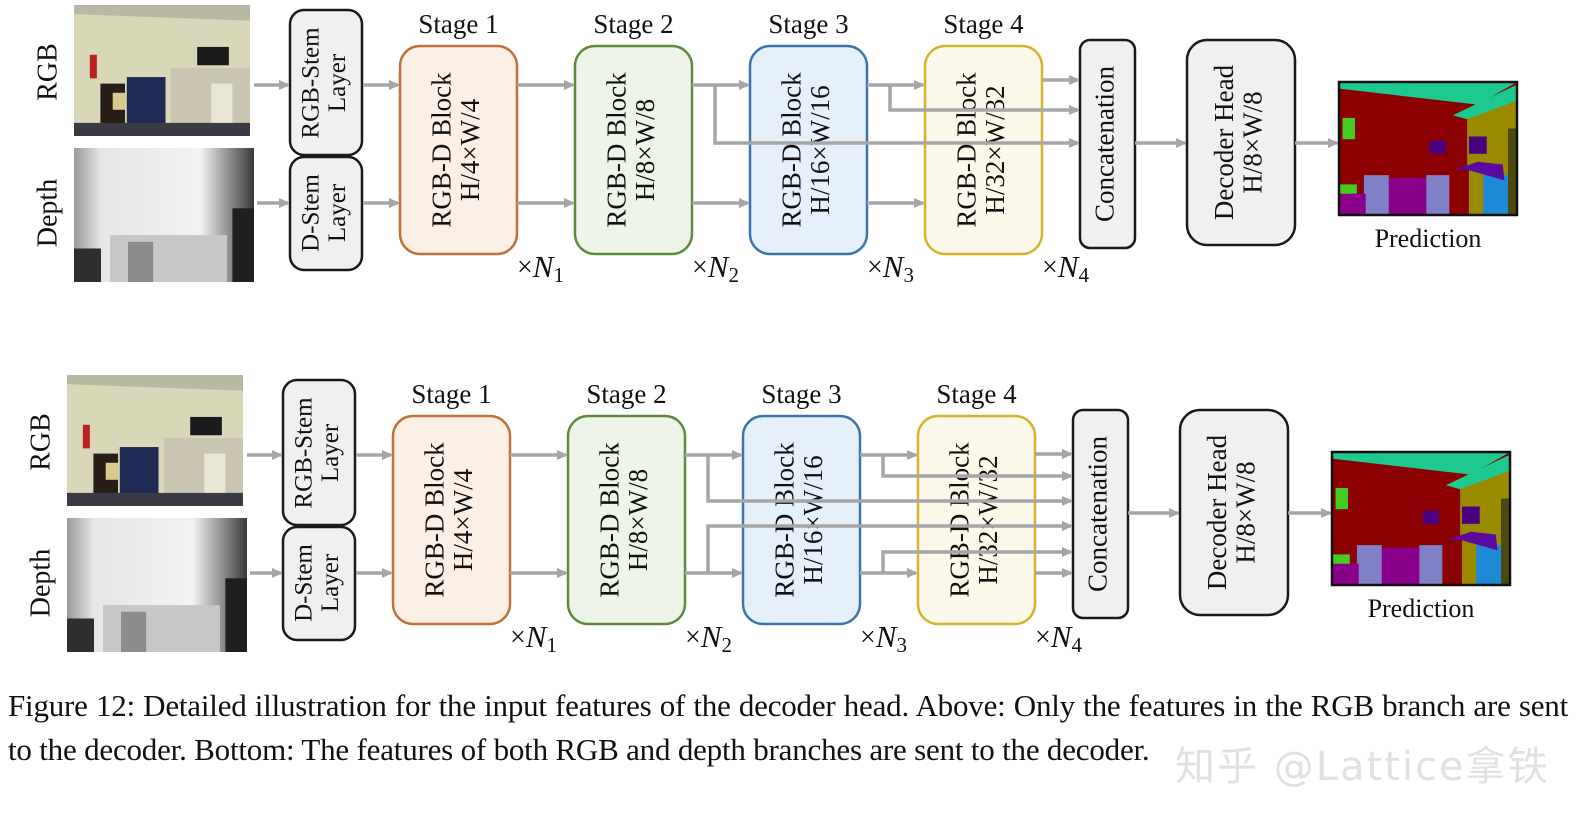 This screenshot has width=1576, height=817. Describe the element at coordinates (960, 520) in the screenshot. I see `stage-4-block-label-line: RGB-D Block` at that location.